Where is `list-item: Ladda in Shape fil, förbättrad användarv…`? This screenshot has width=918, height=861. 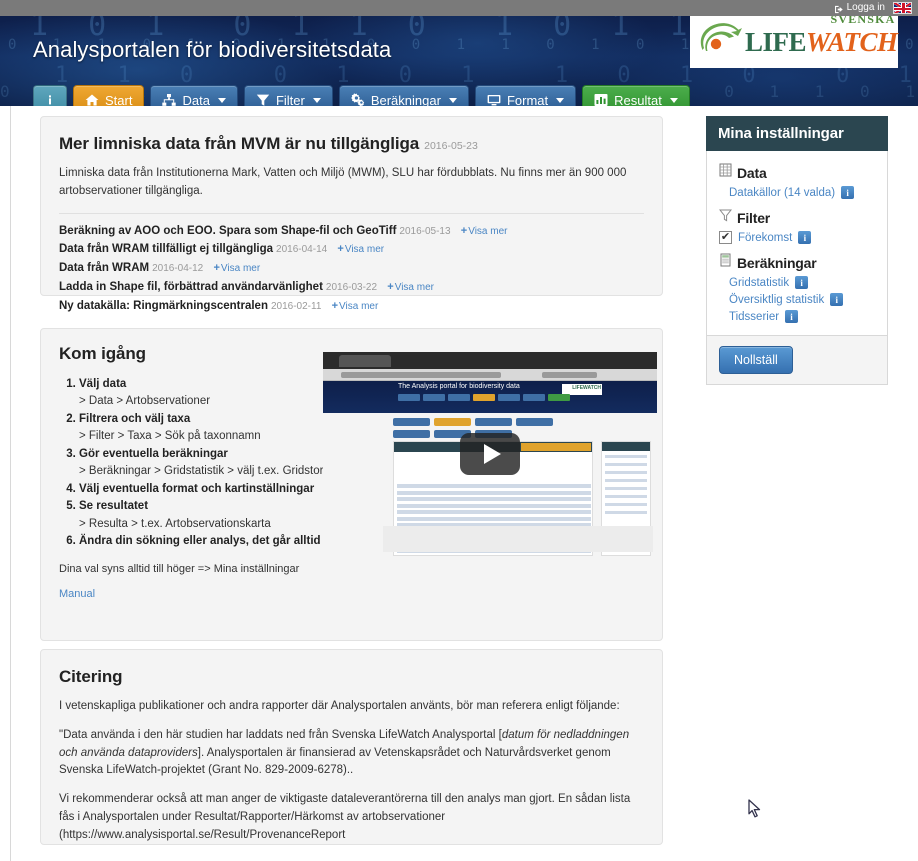 list-item: Ladda in Shape fil, förbättrad användarv… is located at coordinates (351, 287).